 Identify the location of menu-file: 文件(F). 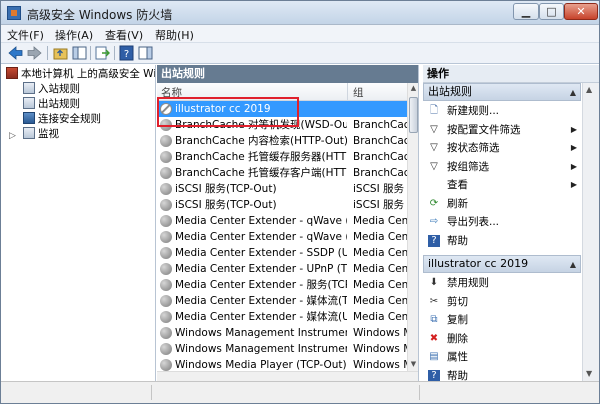
(25, 35).